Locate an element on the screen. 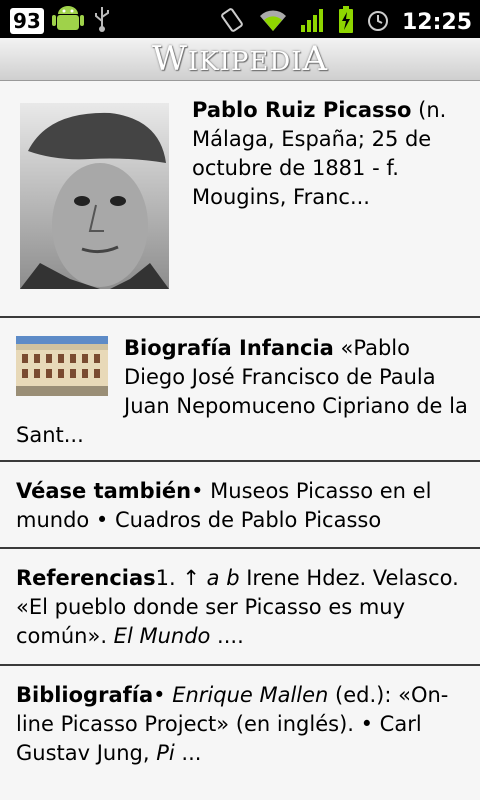  portrait-image is located at coordinates (94, 196).